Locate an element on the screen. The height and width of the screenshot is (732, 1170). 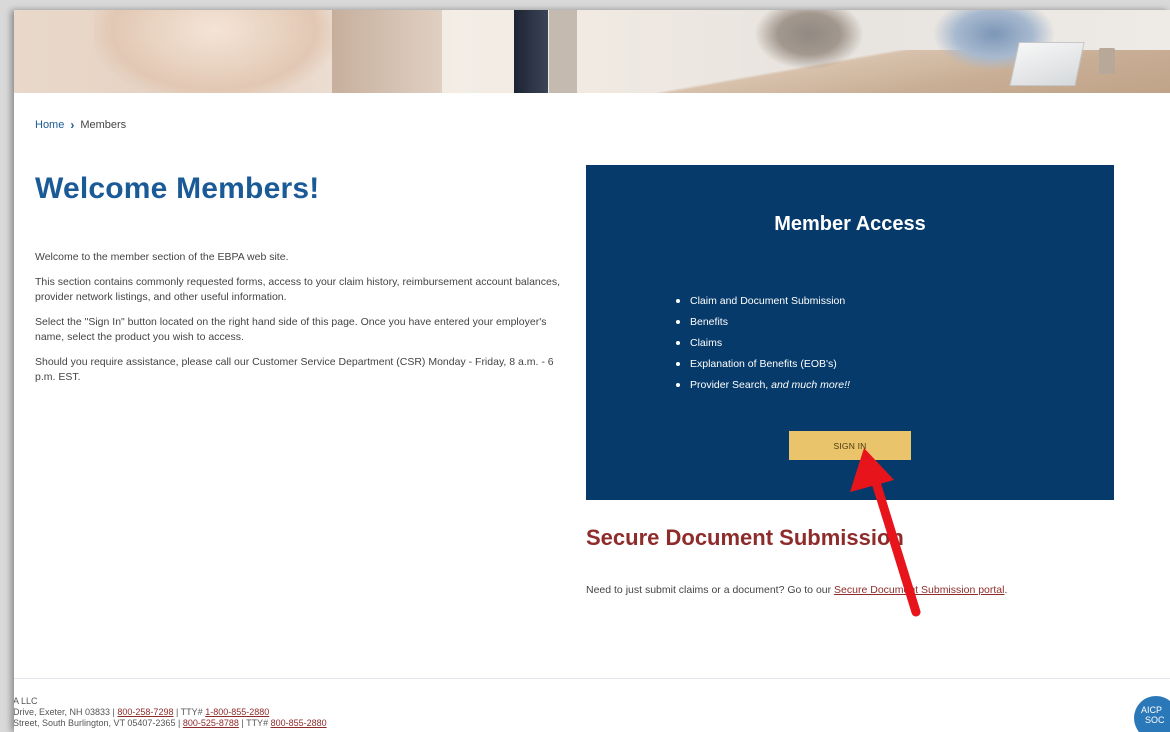
aicpa-soc-badge: AICP SOC is located at coordinates (1152, 714).